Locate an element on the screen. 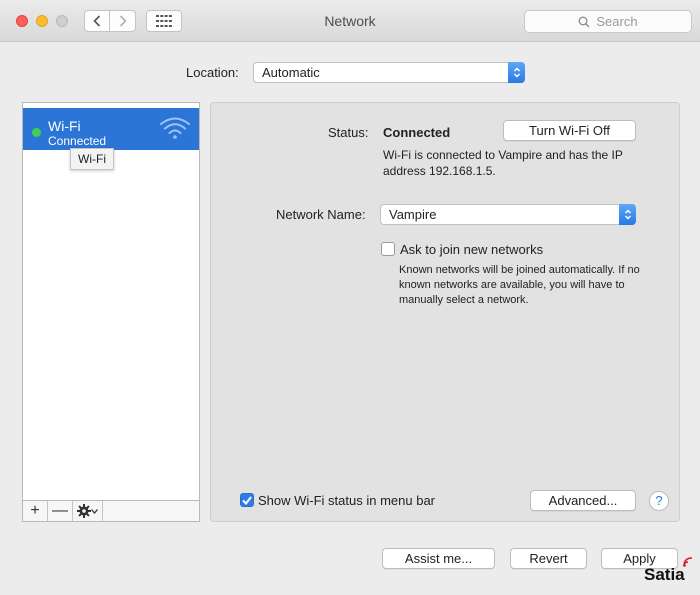 This screenshot has height=595, width=700. chevron-right-icon is located at coordinates (123, 21).